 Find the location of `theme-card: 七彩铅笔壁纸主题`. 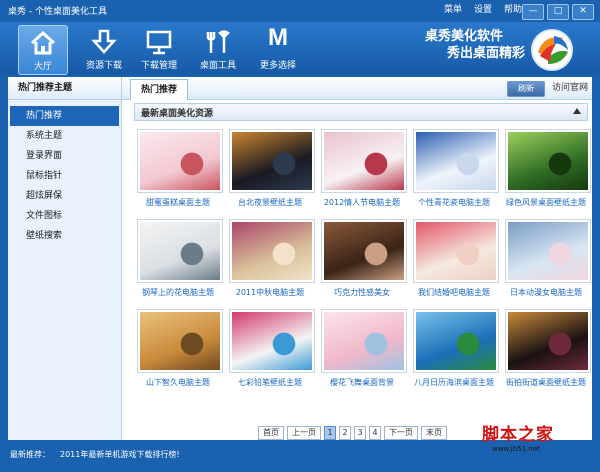

theme-card: 七彩铅笔壁纸主题 is located at coordinates (270, 350).